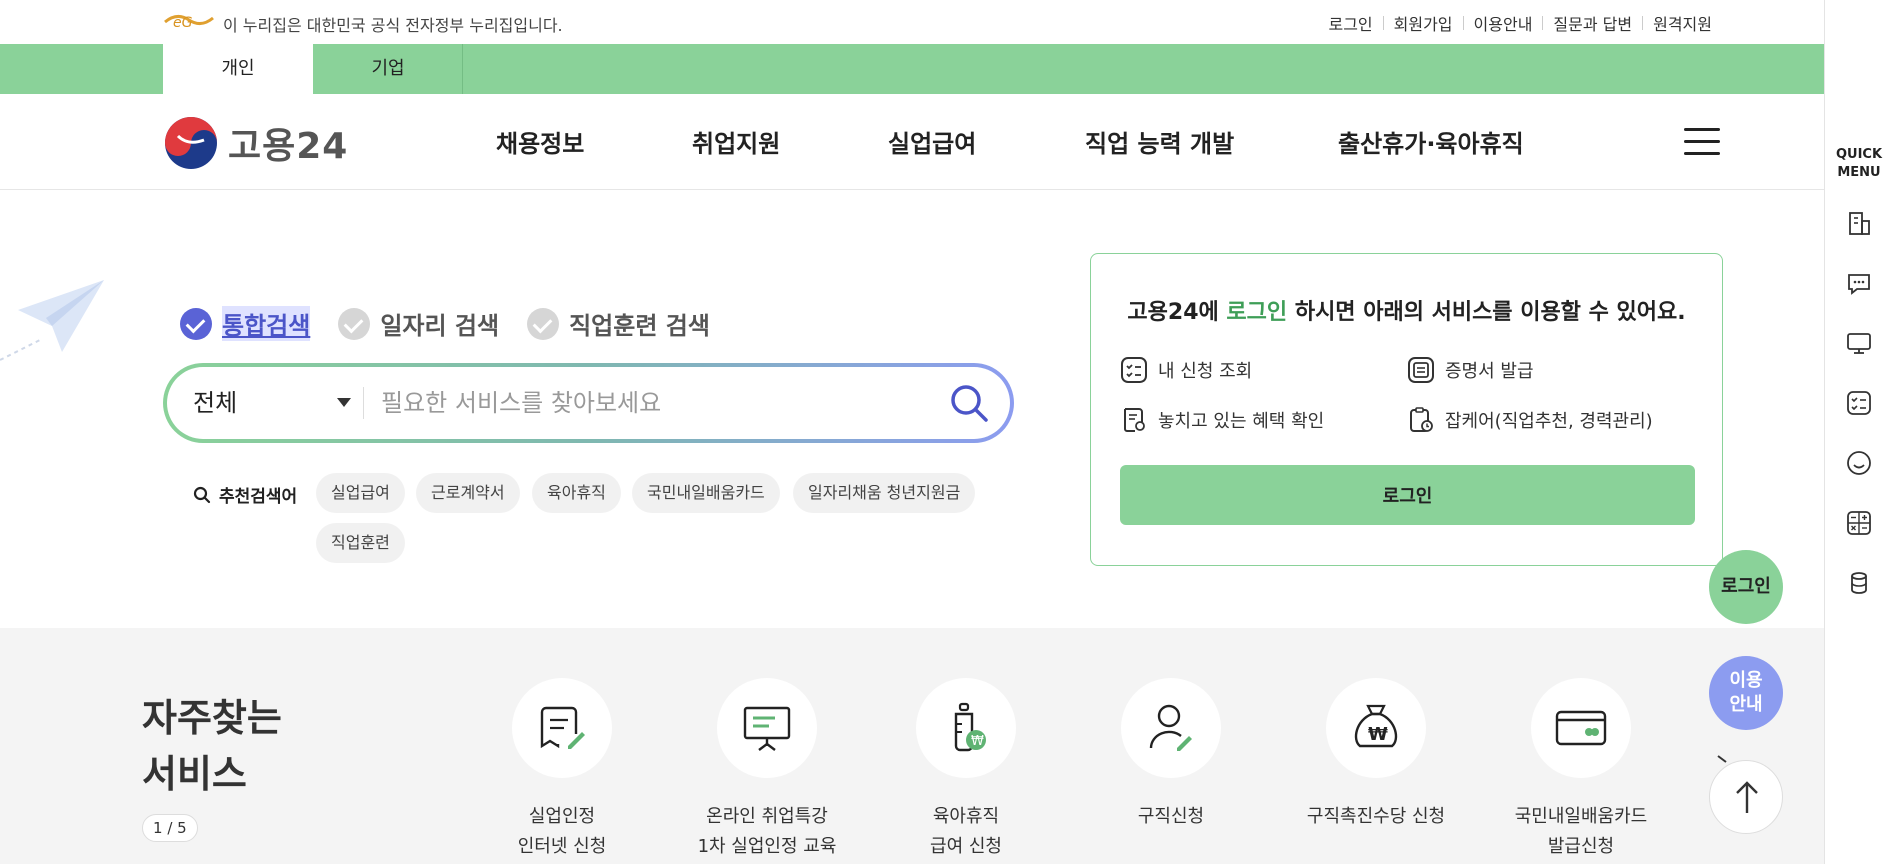 This screenshot has height=864, width=1892. What do you see at coordinates (1241, 421) in the screenshot?
I see `service-label: 놓치고 있는 혜택 확인` at bounding box center [1241, 421].